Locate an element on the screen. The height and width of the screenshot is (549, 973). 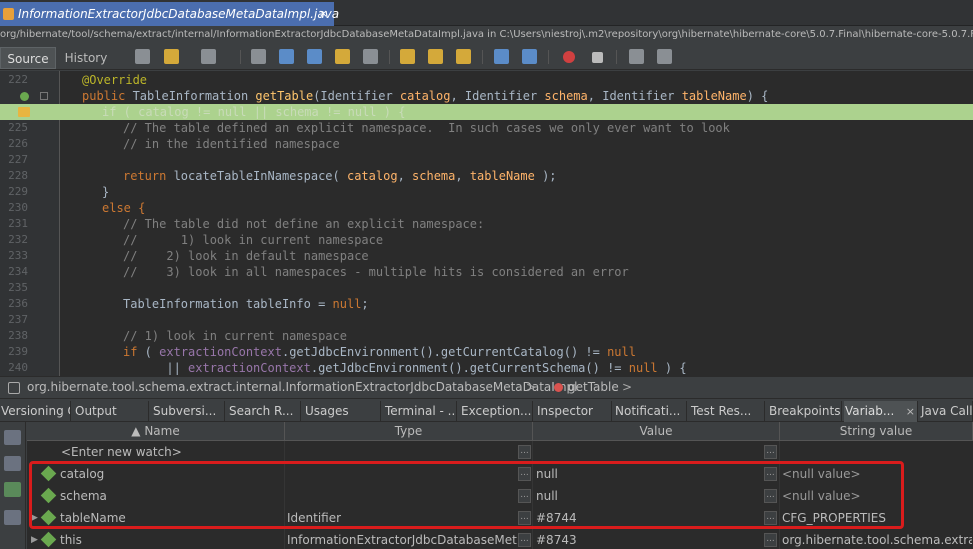
class-icon is located at coordinates (14, 388).